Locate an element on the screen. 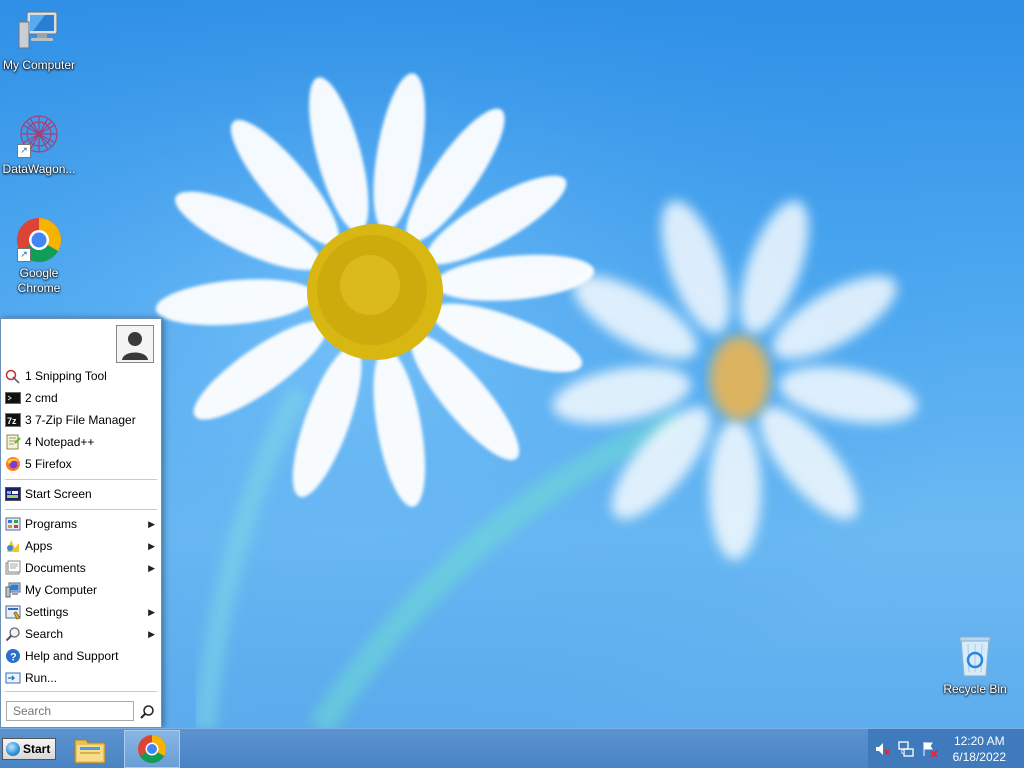  desktop-icon-recycle-bin: Recycle Bin is located at coordinates (975, 664).